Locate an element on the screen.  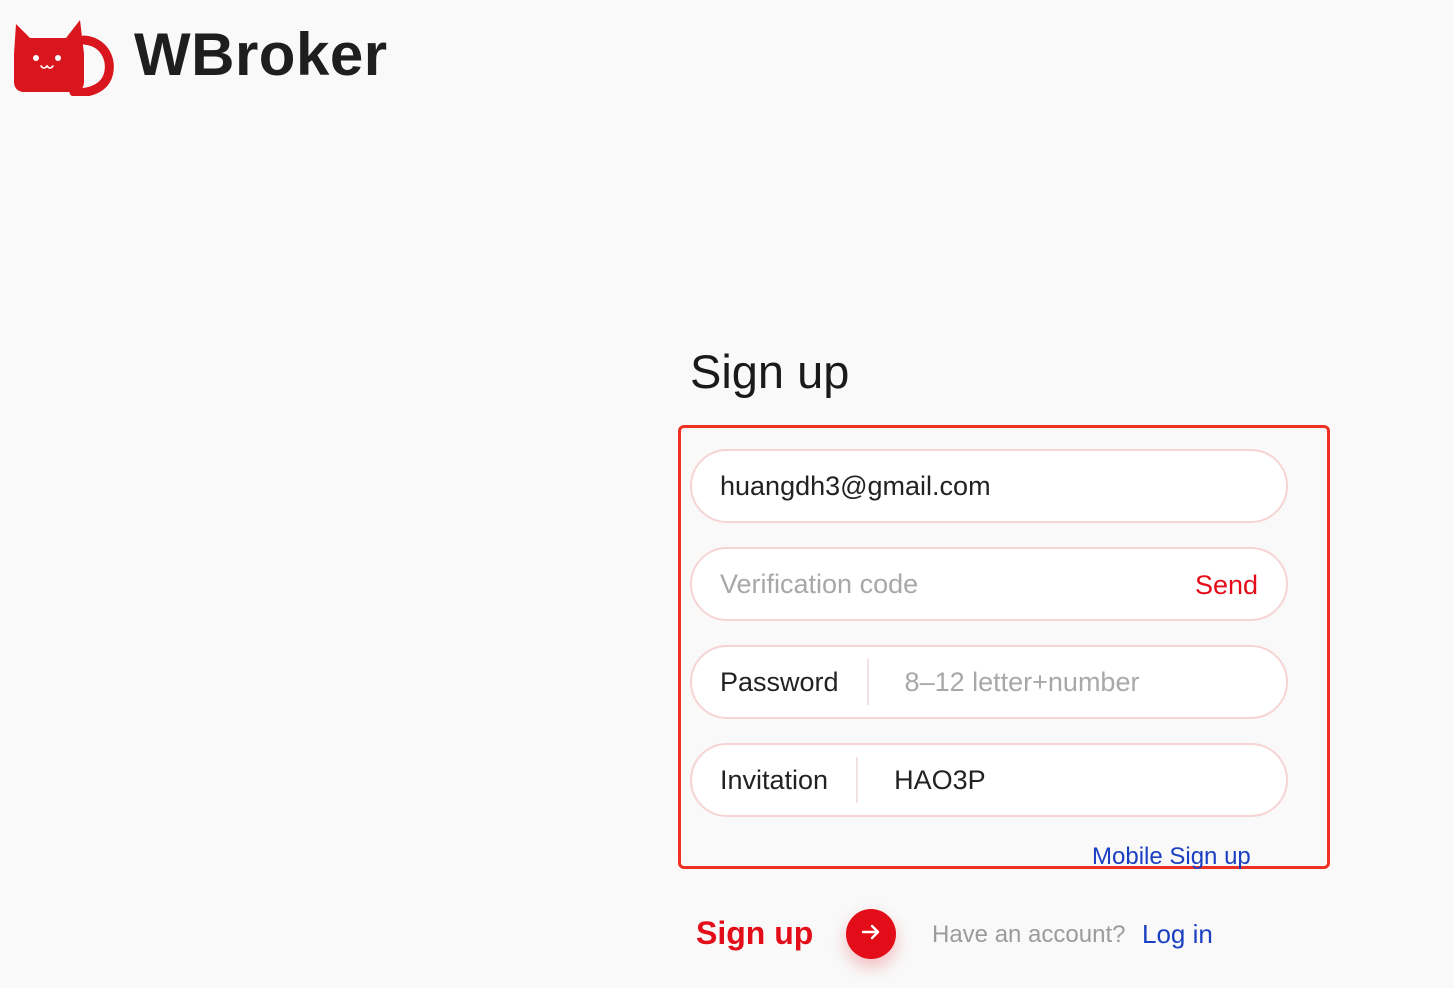
signup-button-label: Sign up is located at coordinates (754, 933).